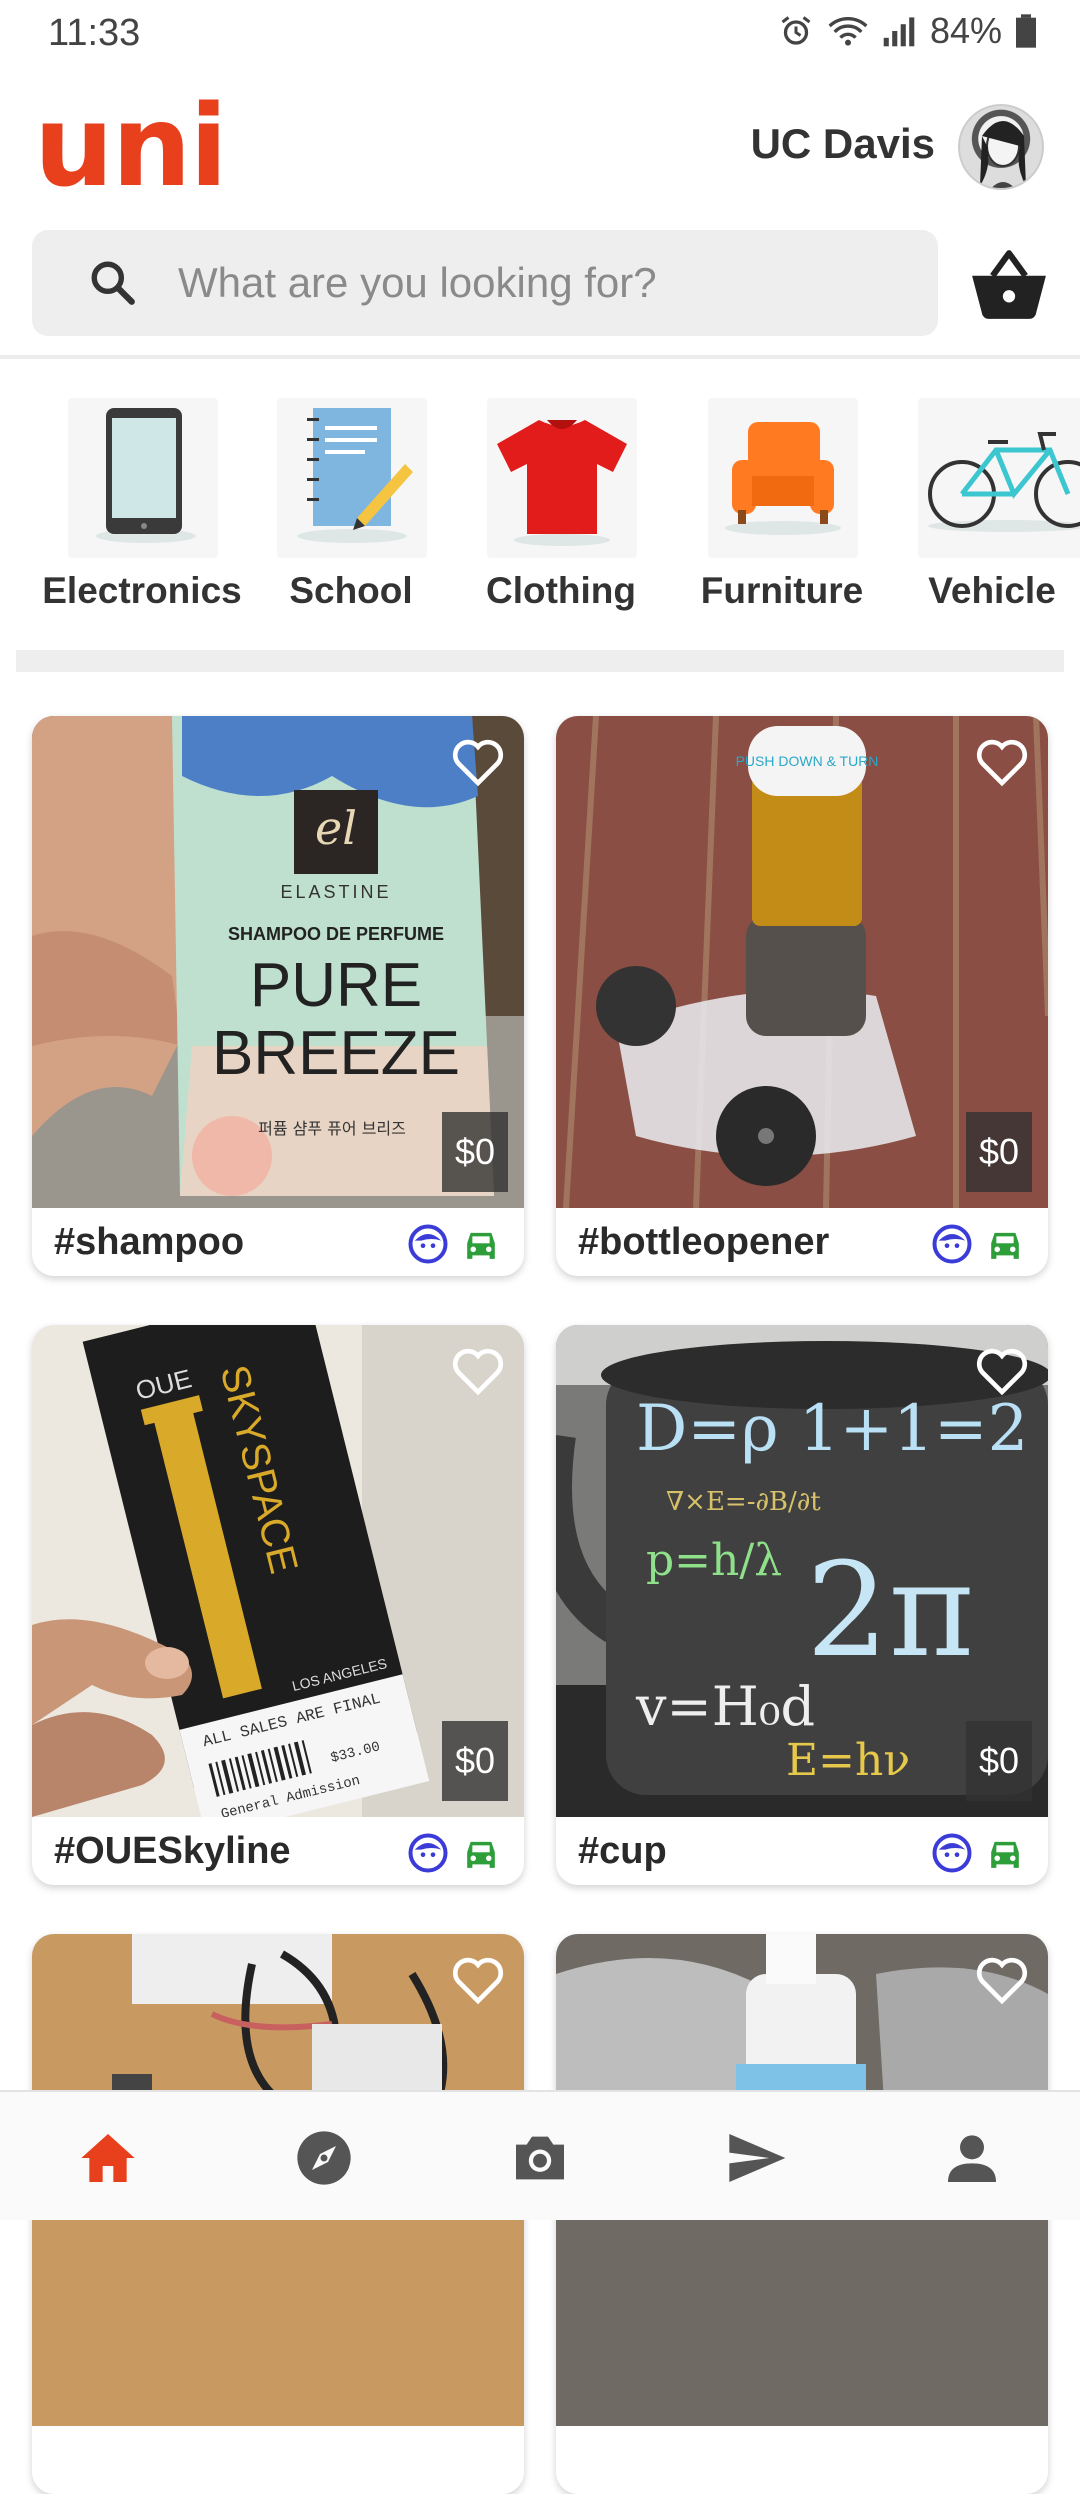  Describe the element at coordinates (149, 1242) in the screenshot. I see `listing-tag: #shampoo` at that location.